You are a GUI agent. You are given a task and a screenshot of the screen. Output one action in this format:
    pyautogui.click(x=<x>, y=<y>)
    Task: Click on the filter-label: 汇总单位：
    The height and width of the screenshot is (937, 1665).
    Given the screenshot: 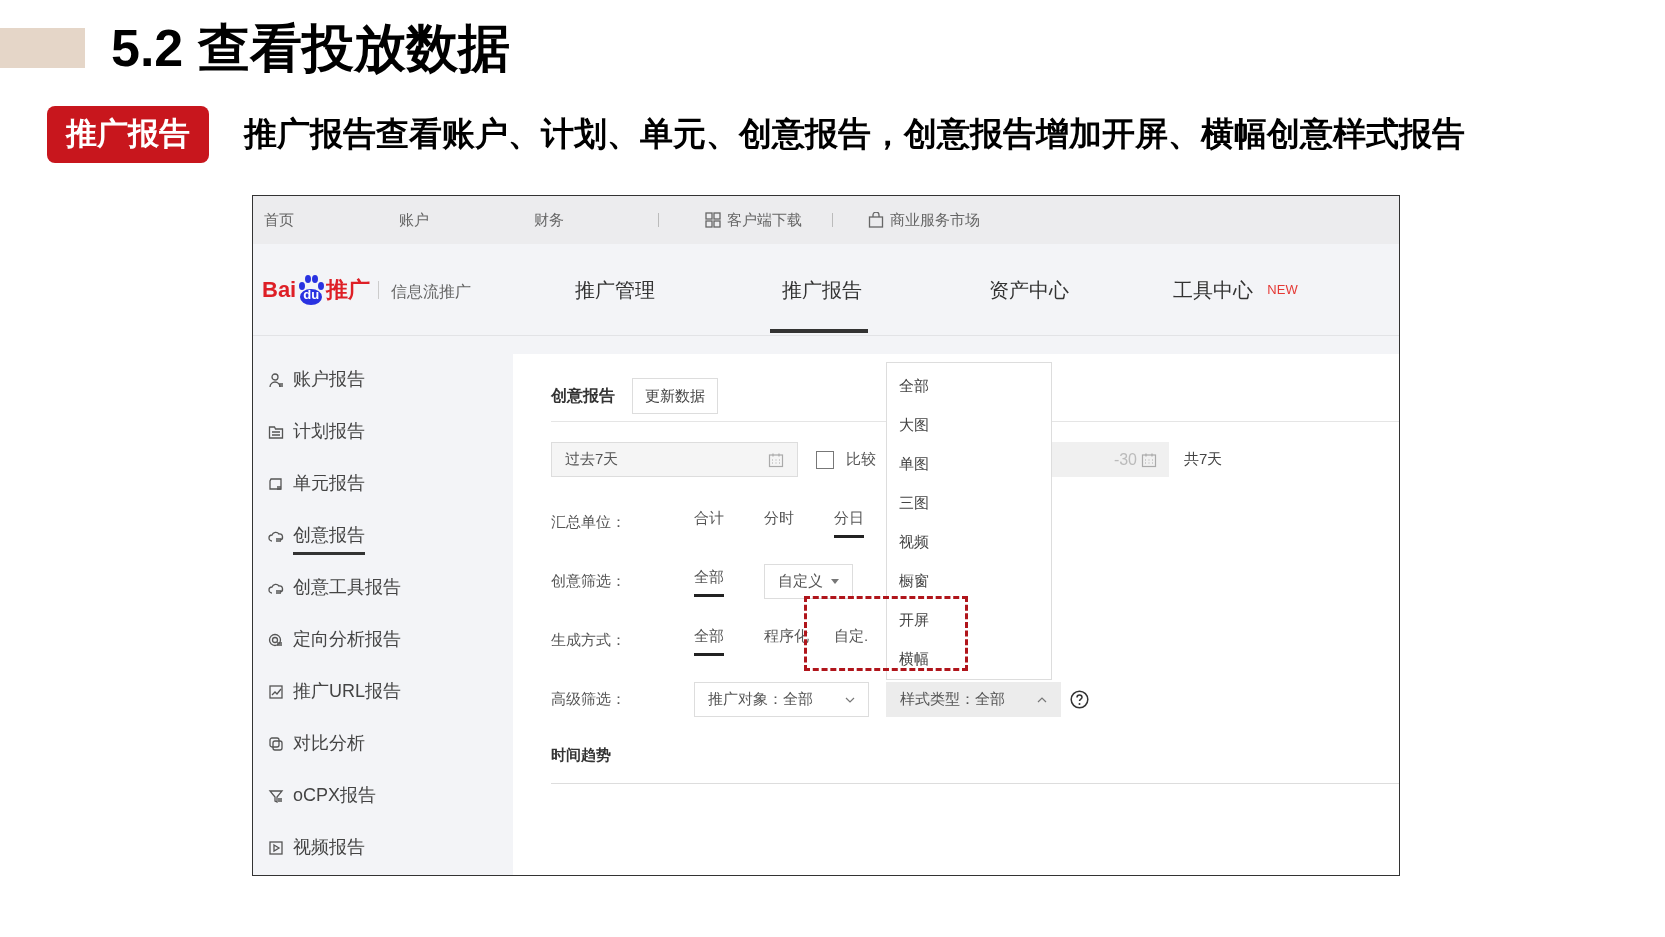 What is the action you would take?
    pyautogui.click(x=589, y=522)
    